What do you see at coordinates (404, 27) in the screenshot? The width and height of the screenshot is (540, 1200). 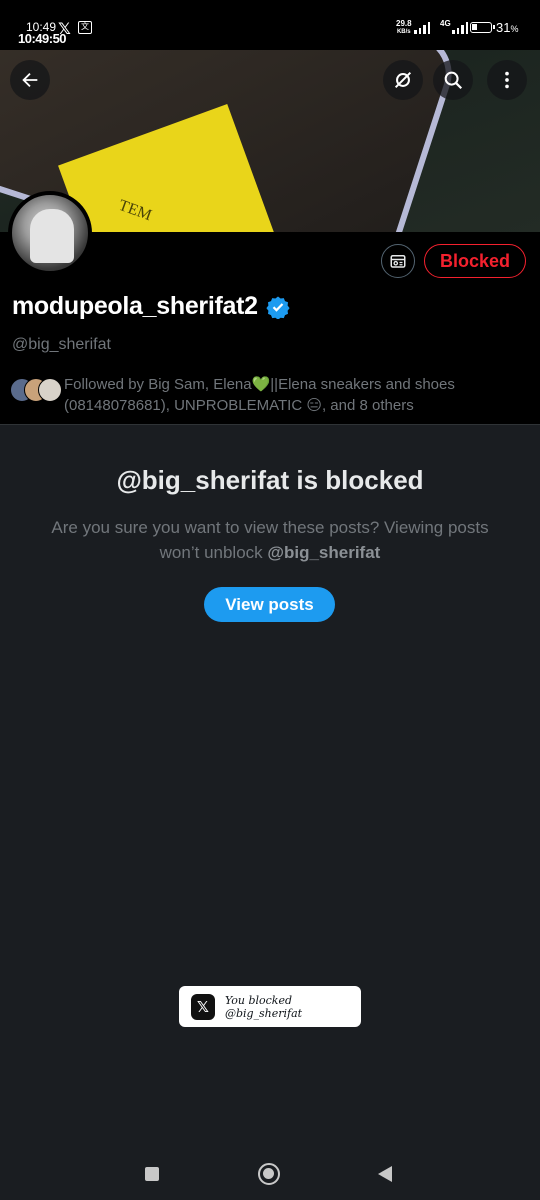 I see `network-speed: 29.8 KB/s` at bounding box center [404, 27].